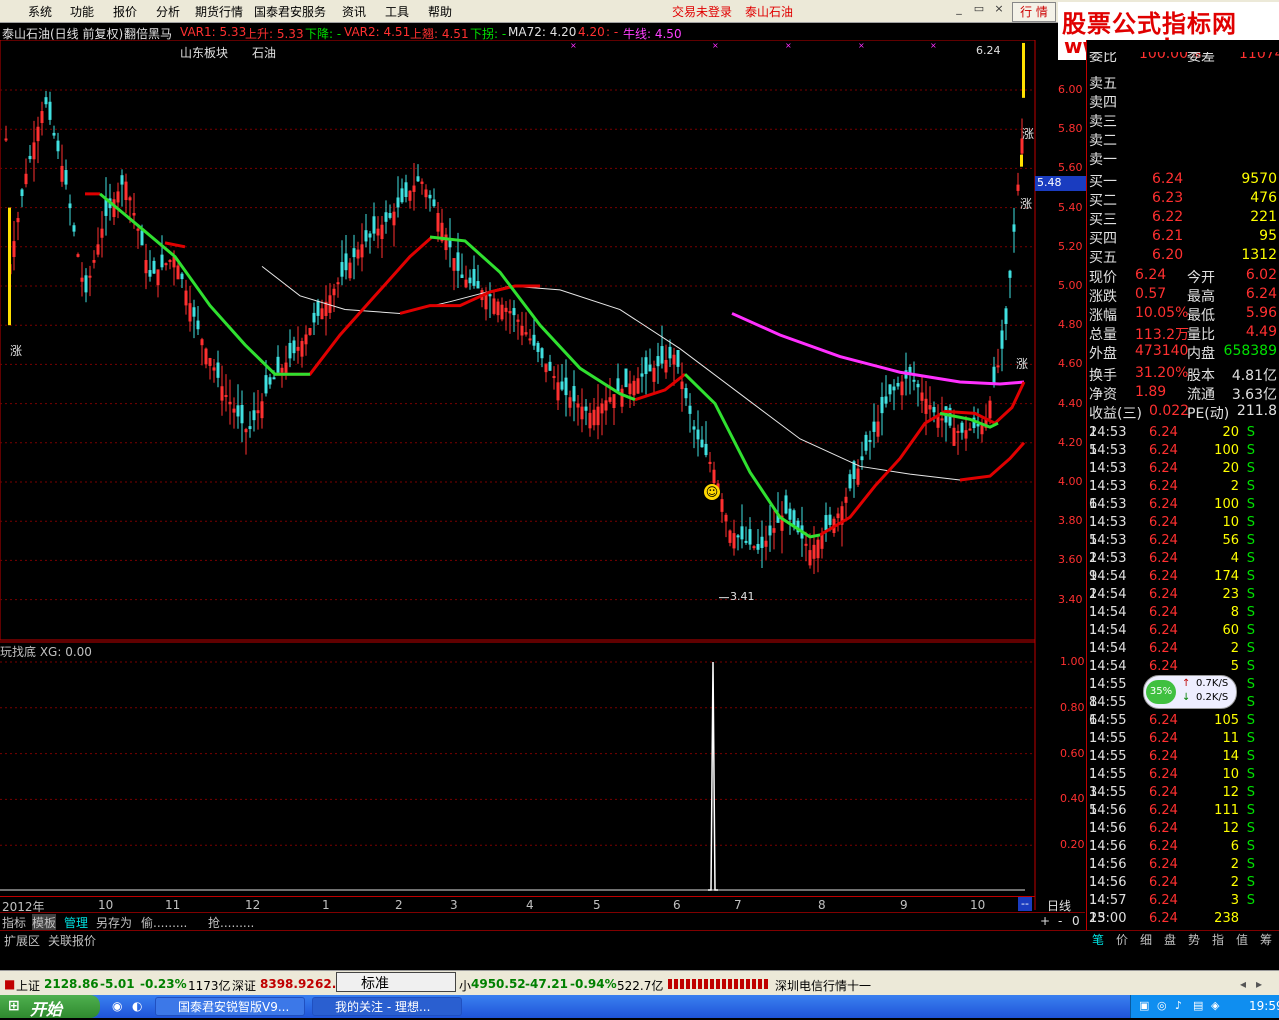 Image resolution: width=1279 pixels, height=1020 pixels. I want to click on menu-function: 功能, so click(82, 11).